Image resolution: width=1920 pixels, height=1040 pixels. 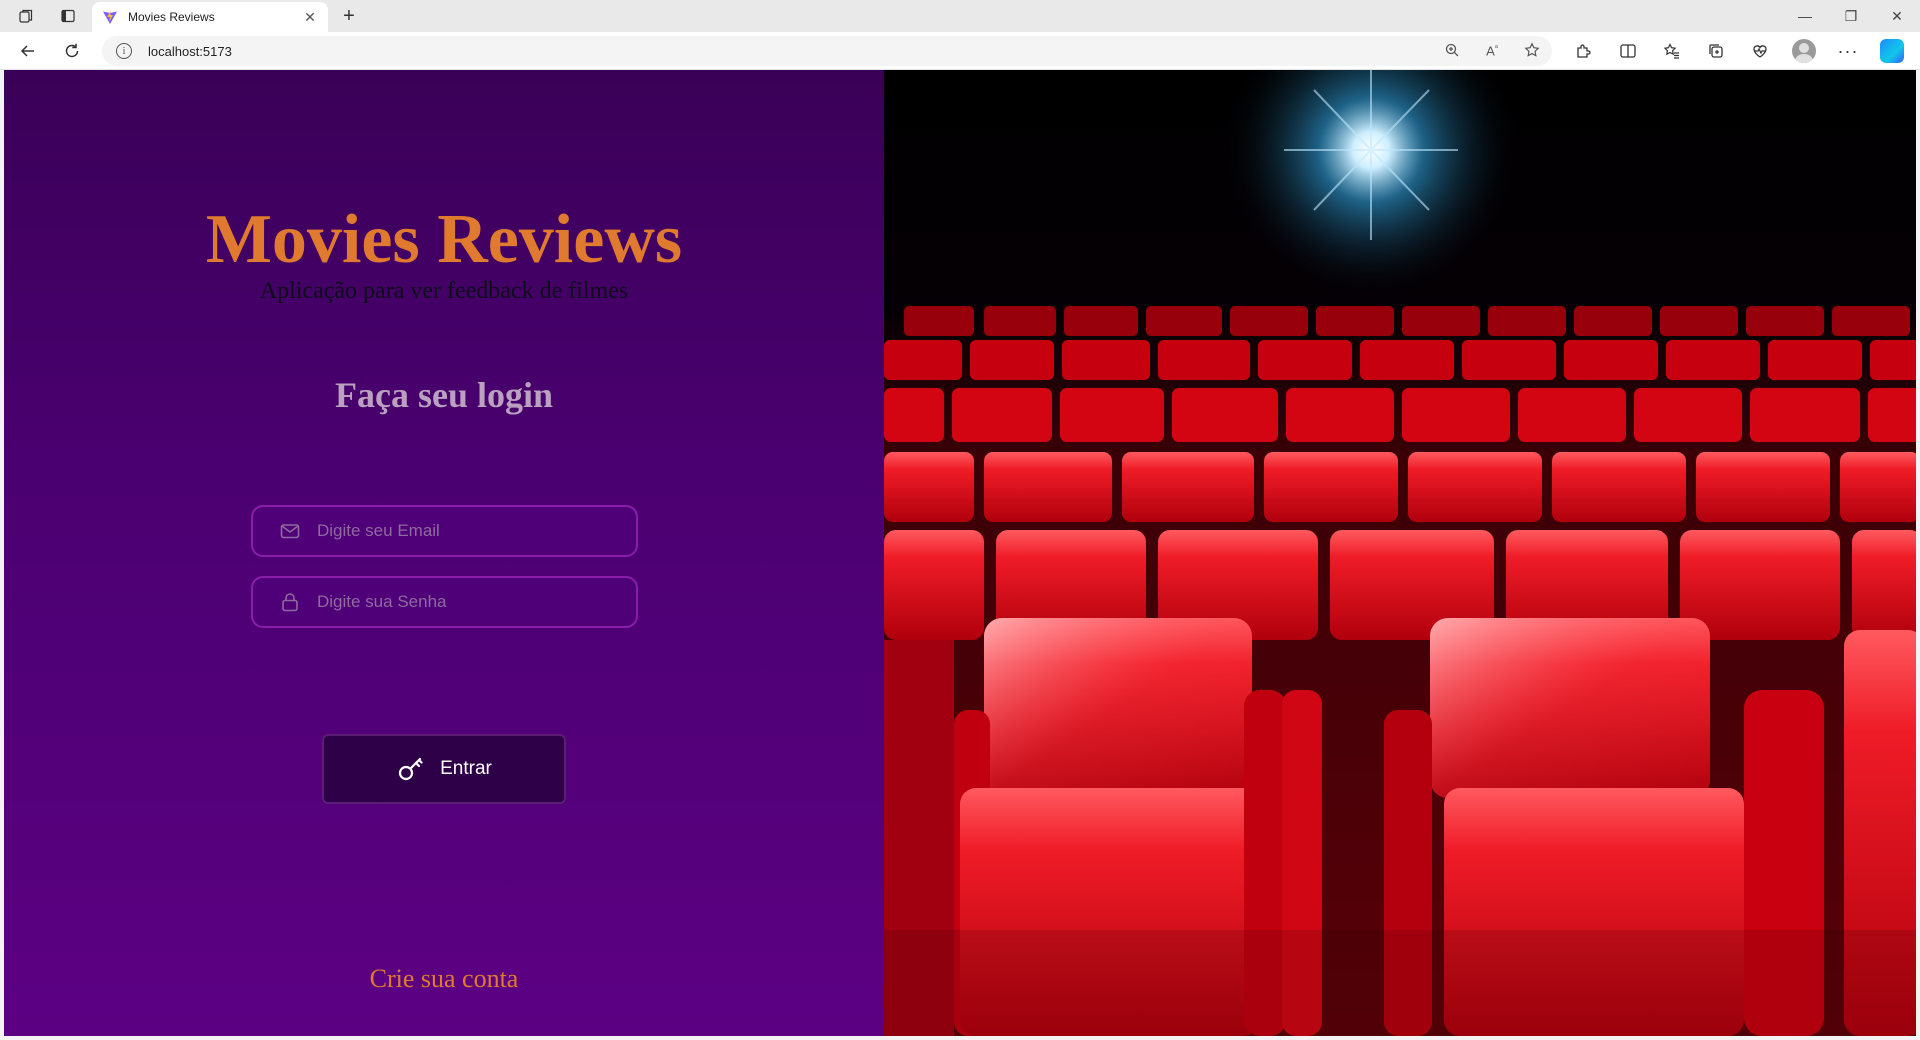 I want to click on browser-navbar: i localhost:5173 Aᵃ ···, so click(x=960, y=51).